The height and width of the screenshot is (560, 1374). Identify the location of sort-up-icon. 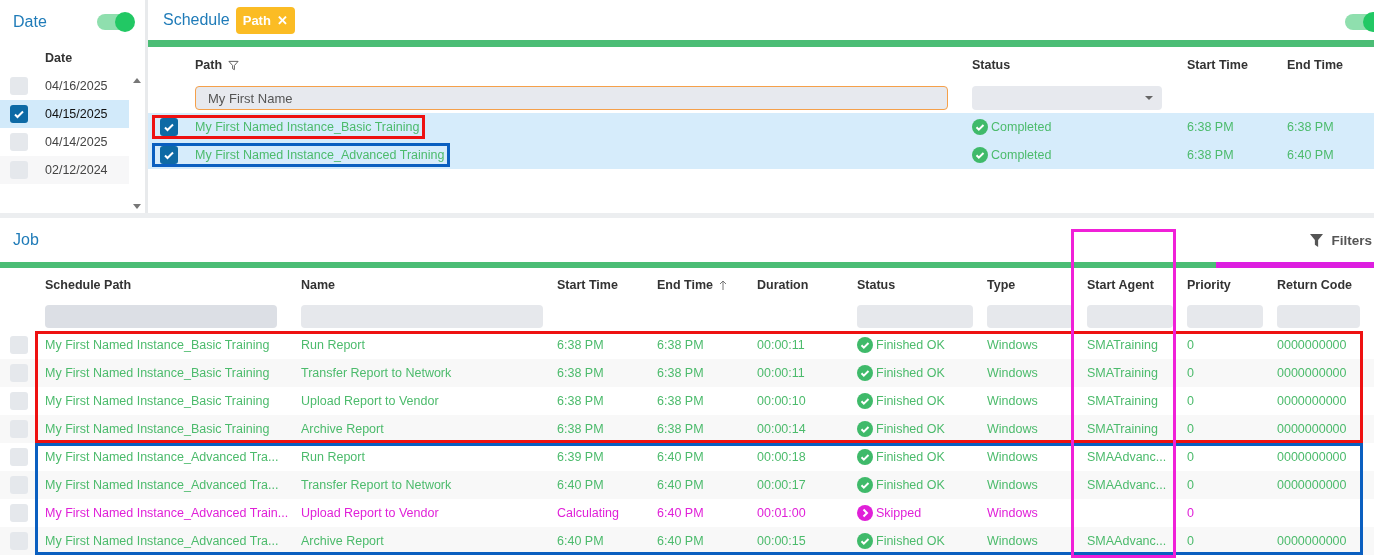
(723, 284).